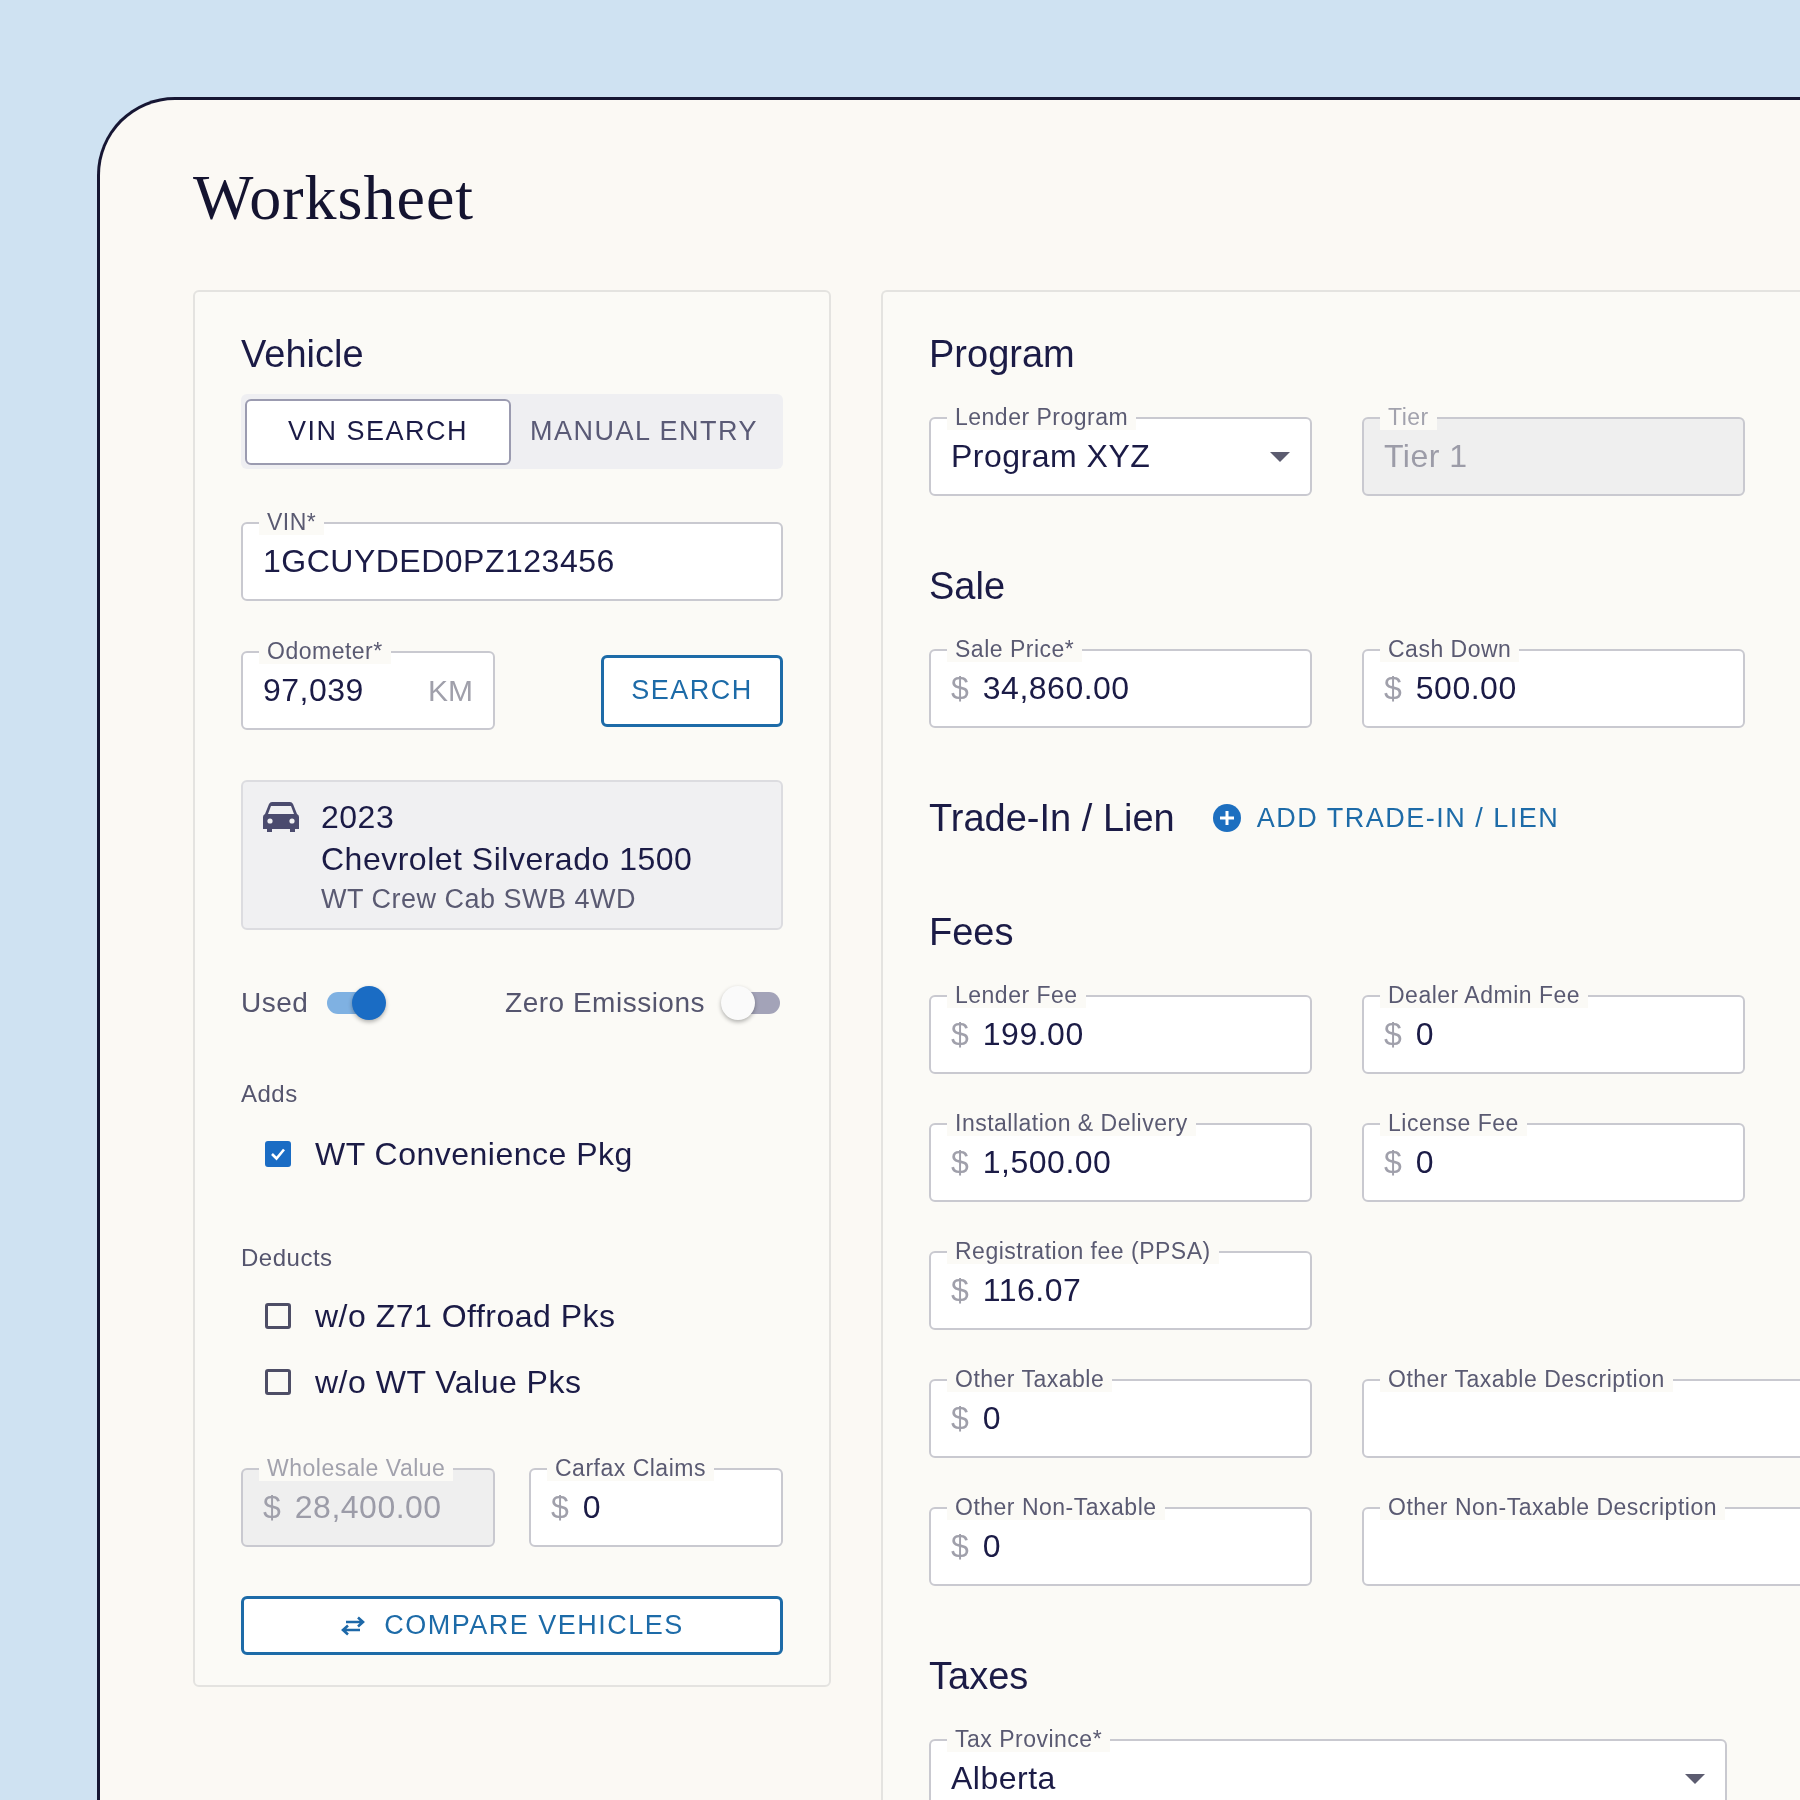 This screenshot has width=1800, height=1800. What do you see at coordinates (358, 817) in the screenshot?
I see `vehicle-year: 2023` at bounding box center [358, 817].